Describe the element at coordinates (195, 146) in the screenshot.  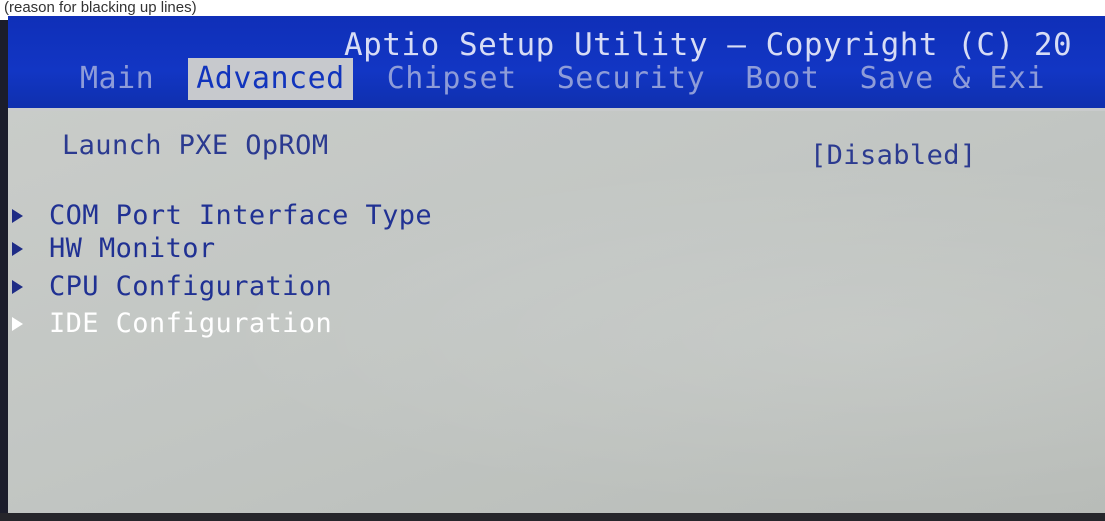
I see `launch-pxe-oprom-label: Launch PXE OpROM` at that location.